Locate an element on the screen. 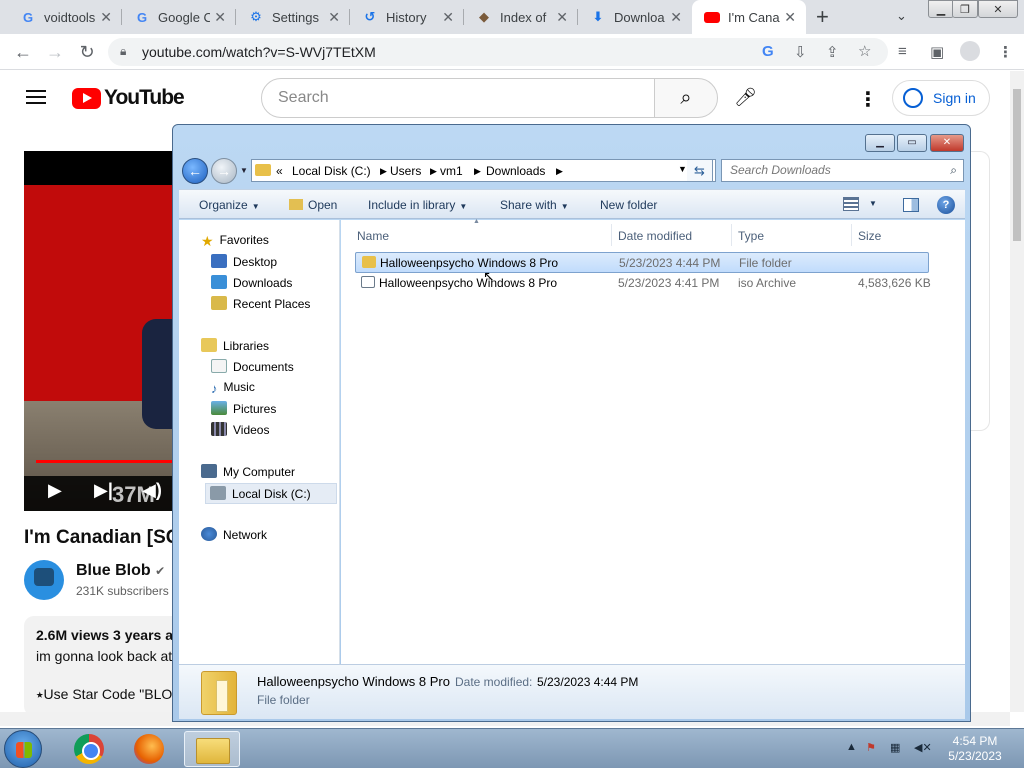 This screenshot has height=768, width=1024. side-panel-icon: ▣ is located at coordinates (937, 52).